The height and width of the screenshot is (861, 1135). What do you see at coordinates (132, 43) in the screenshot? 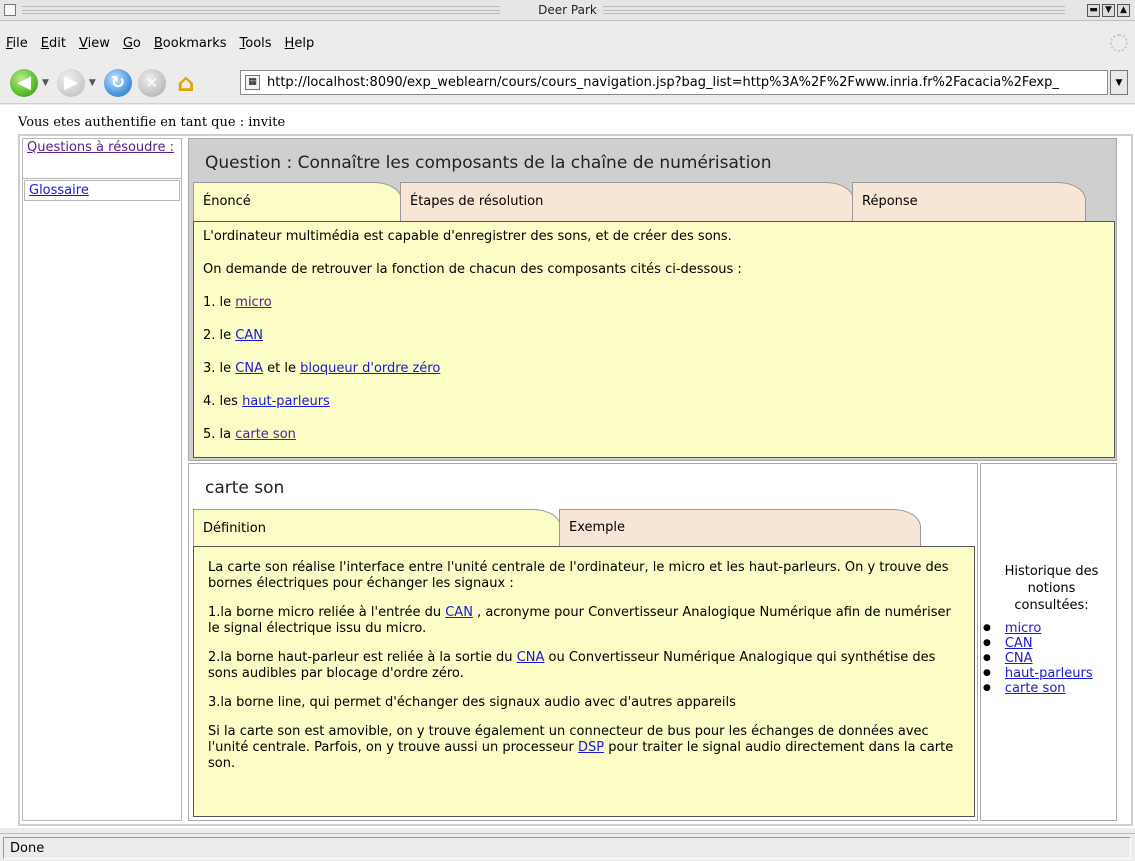
I see `menu-go: Go` at bounding box center [132, 43].